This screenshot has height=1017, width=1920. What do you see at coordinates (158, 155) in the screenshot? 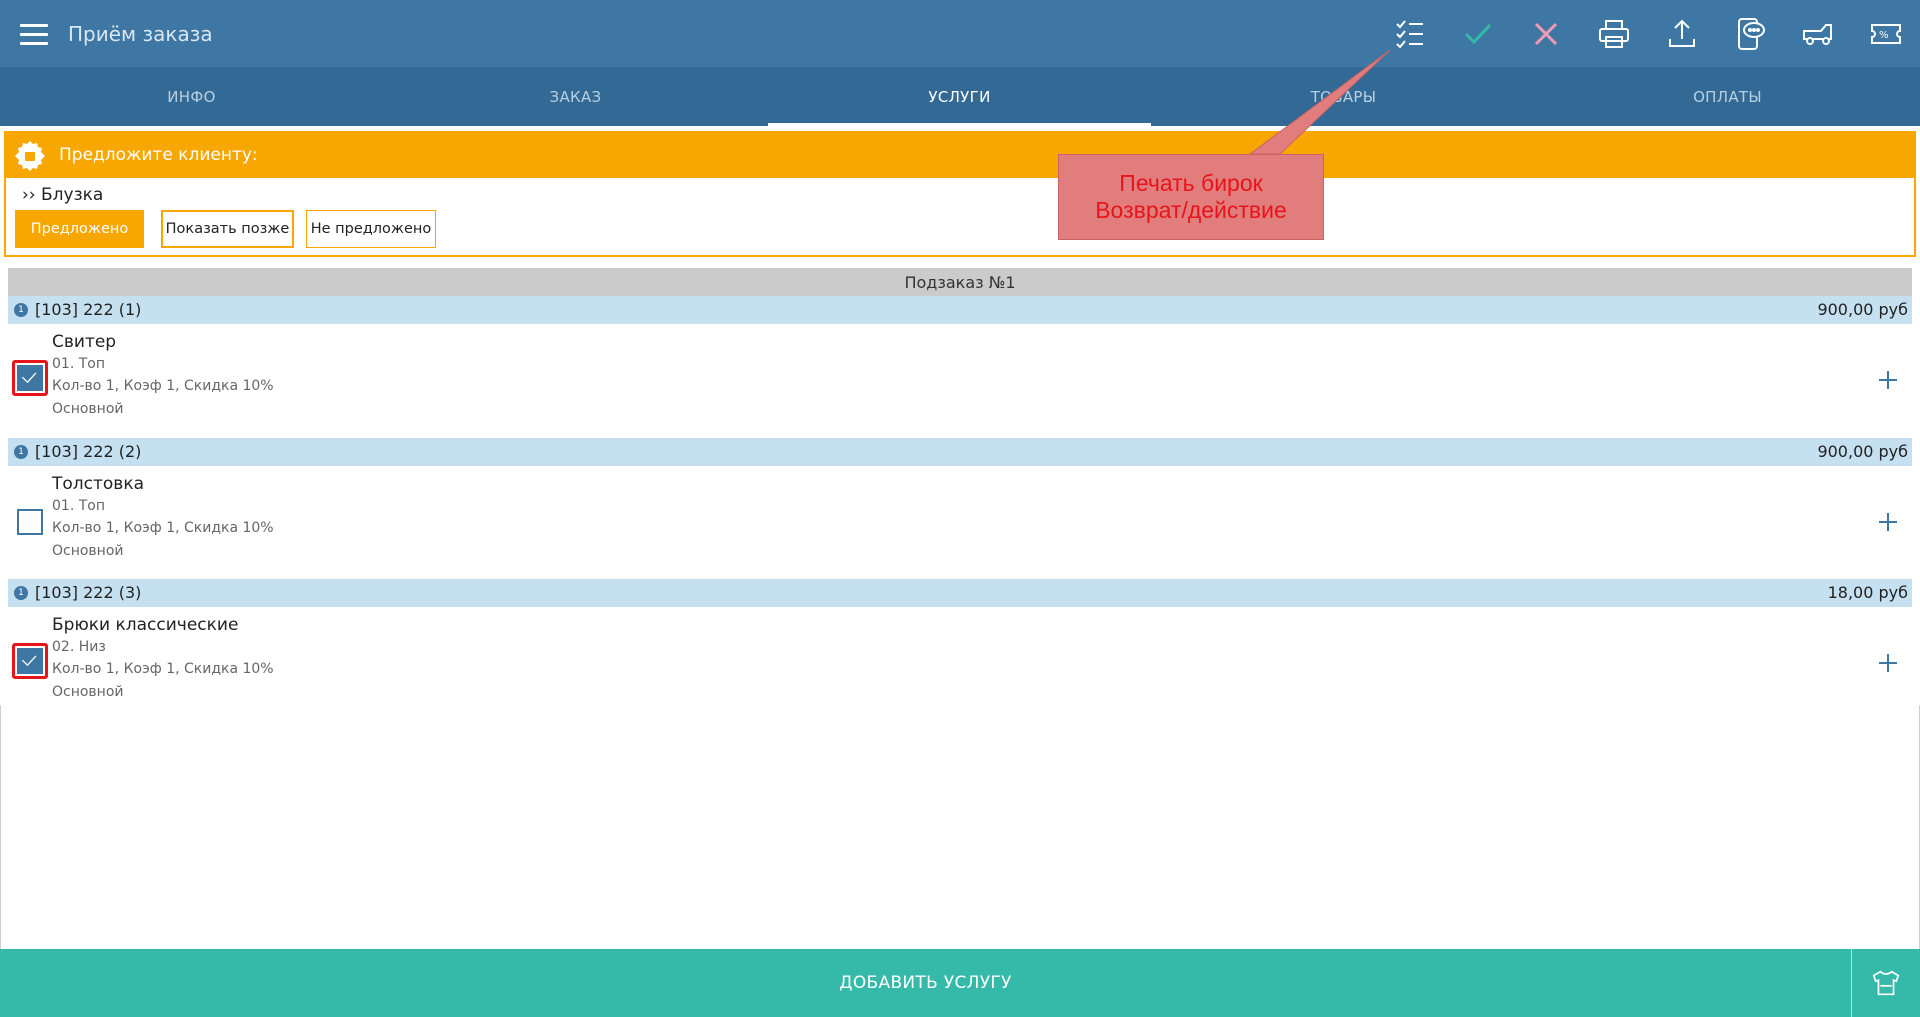
I see `suggestion-title: Предложите клиенту:` at bounding box center [158, 155].